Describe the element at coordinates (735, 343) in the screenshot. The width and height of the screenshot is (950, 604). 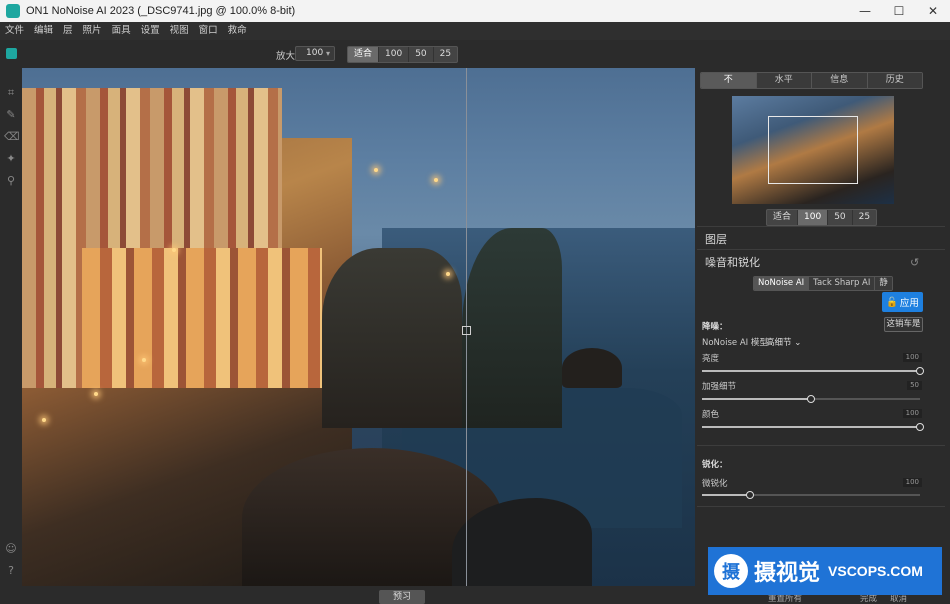
I see `model-label: NoNoise AI 模型` at that location.